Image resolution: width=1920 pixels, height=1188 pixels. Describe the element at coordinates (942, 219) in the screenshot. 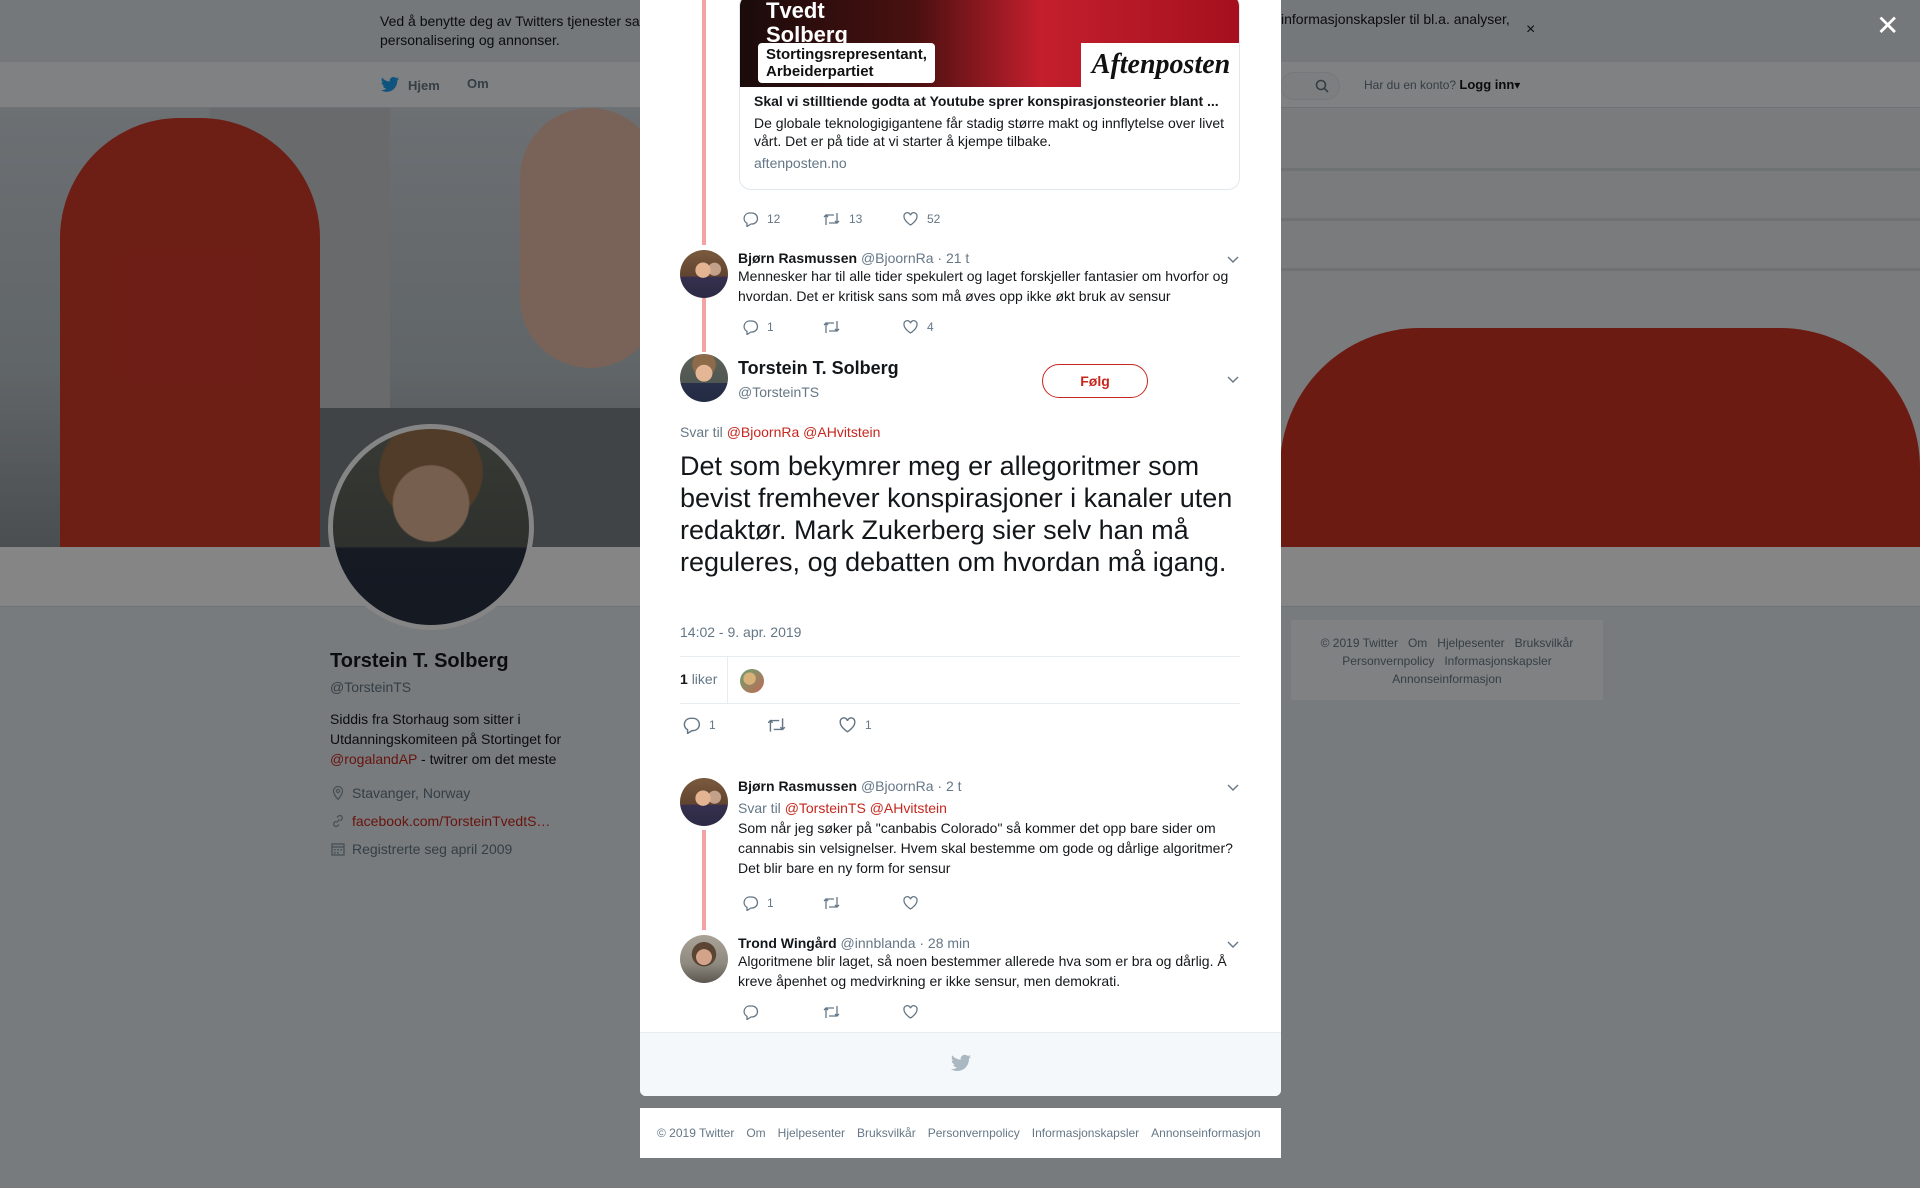

I see `like-button: 52` at that location.